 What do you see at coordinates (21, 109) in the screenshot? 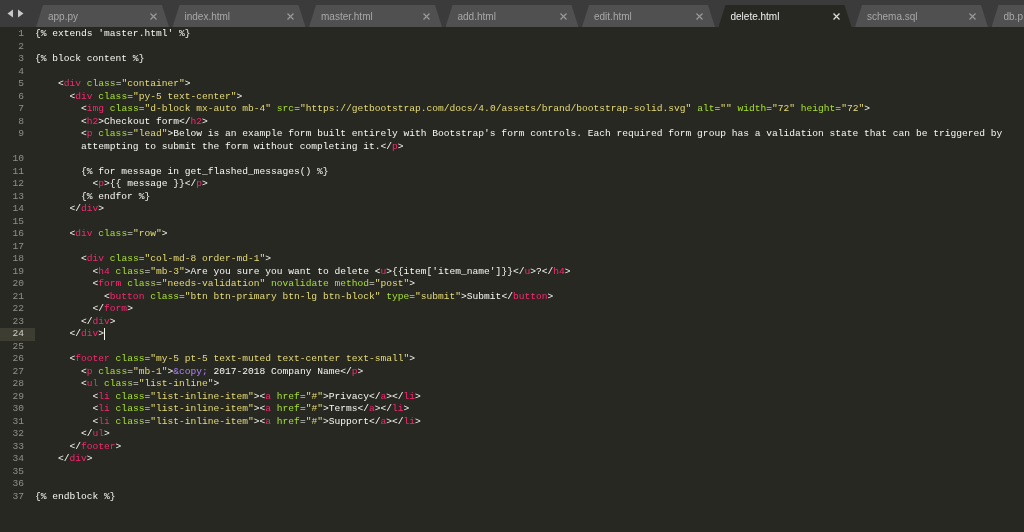
I see `line-number: 7` at bounding box center [21, 109].